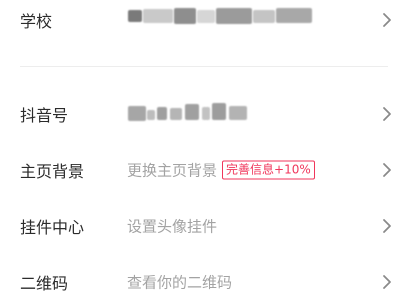  Describe the element at coordinates (172, 170) in the screenshot. I see `profile-background-hint: 更换主页背景` at that location.